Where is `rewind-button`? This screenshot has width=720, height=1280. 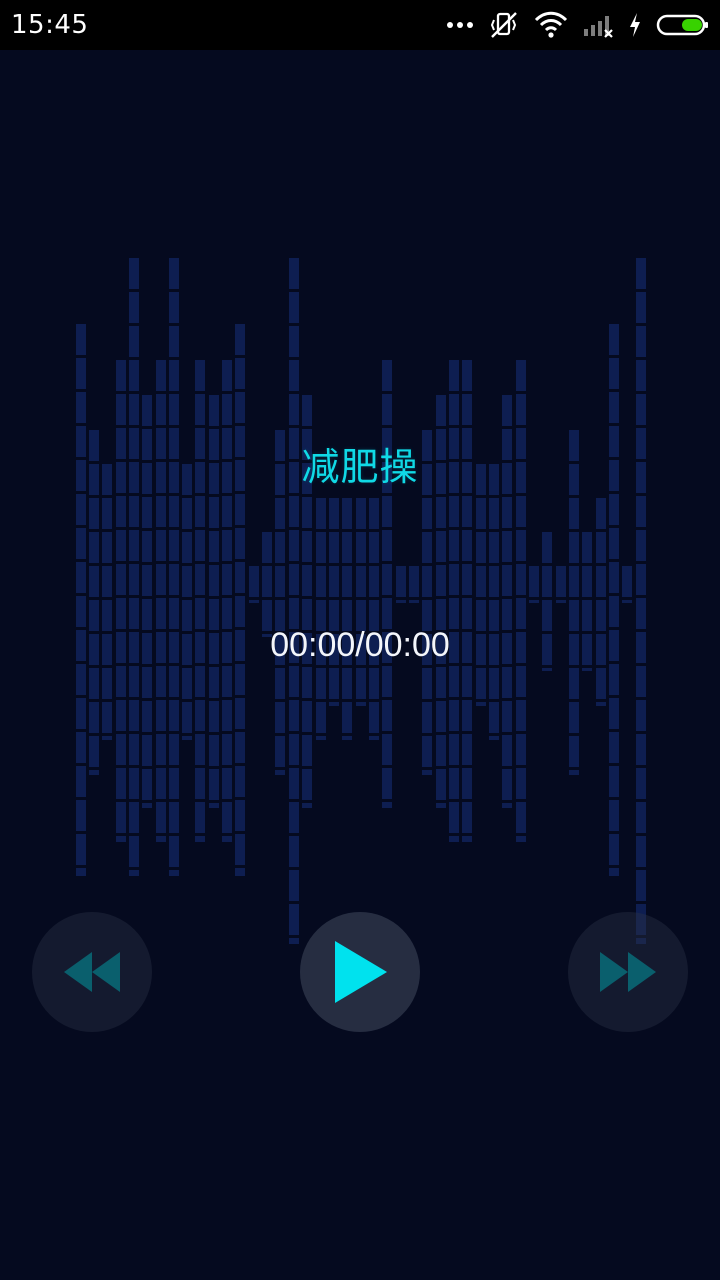
rewind-button is located at coordinates (92, 972).